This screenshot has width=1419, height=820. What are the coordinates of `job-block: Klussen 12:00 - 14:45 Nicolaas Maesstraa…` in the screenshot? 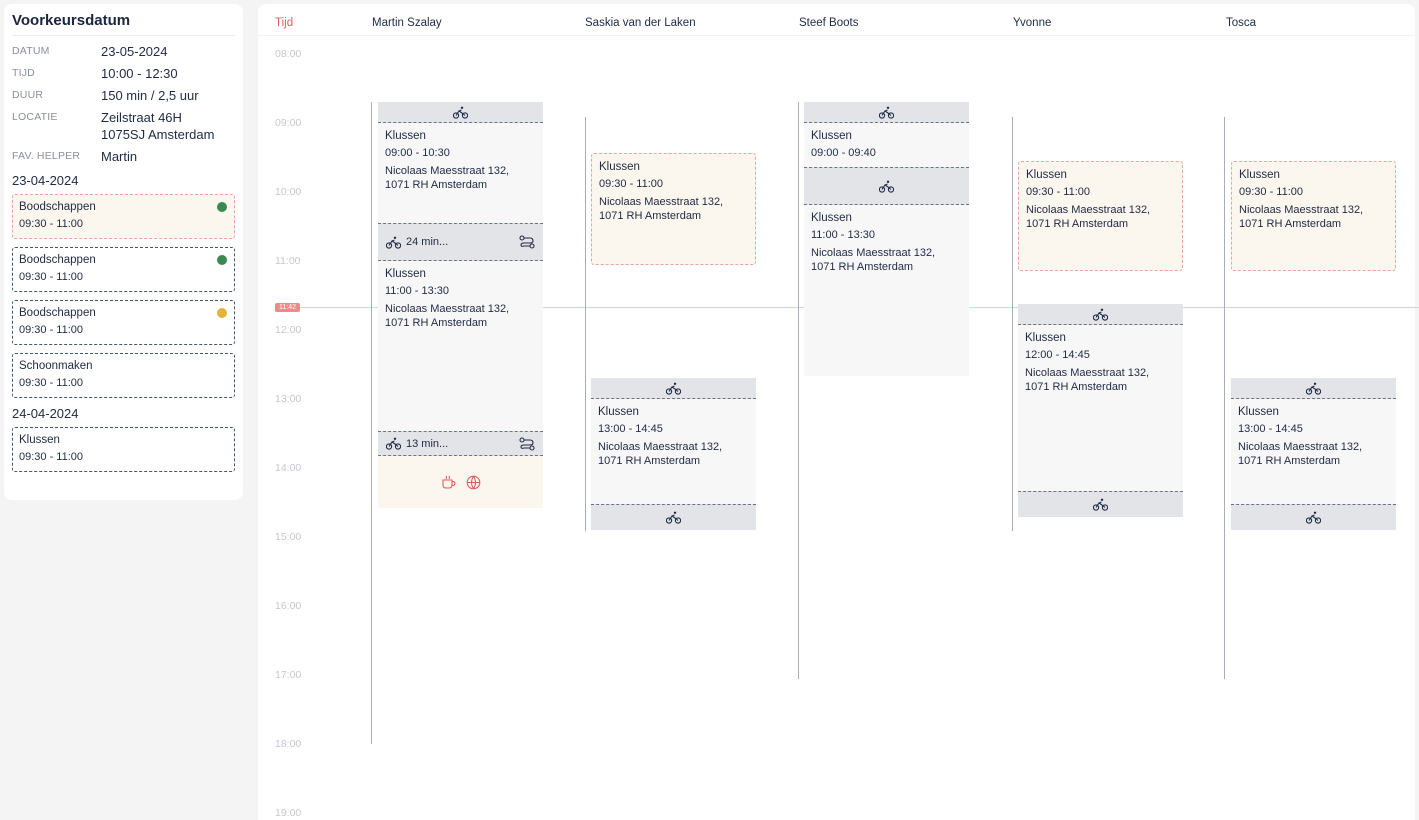 It's located at (1100, 408).